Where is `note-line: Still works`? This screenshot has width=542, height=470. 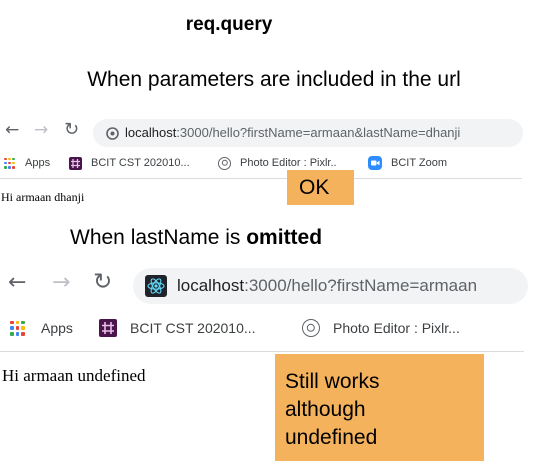
note-line: Still works is located at coordinates (332, 381).